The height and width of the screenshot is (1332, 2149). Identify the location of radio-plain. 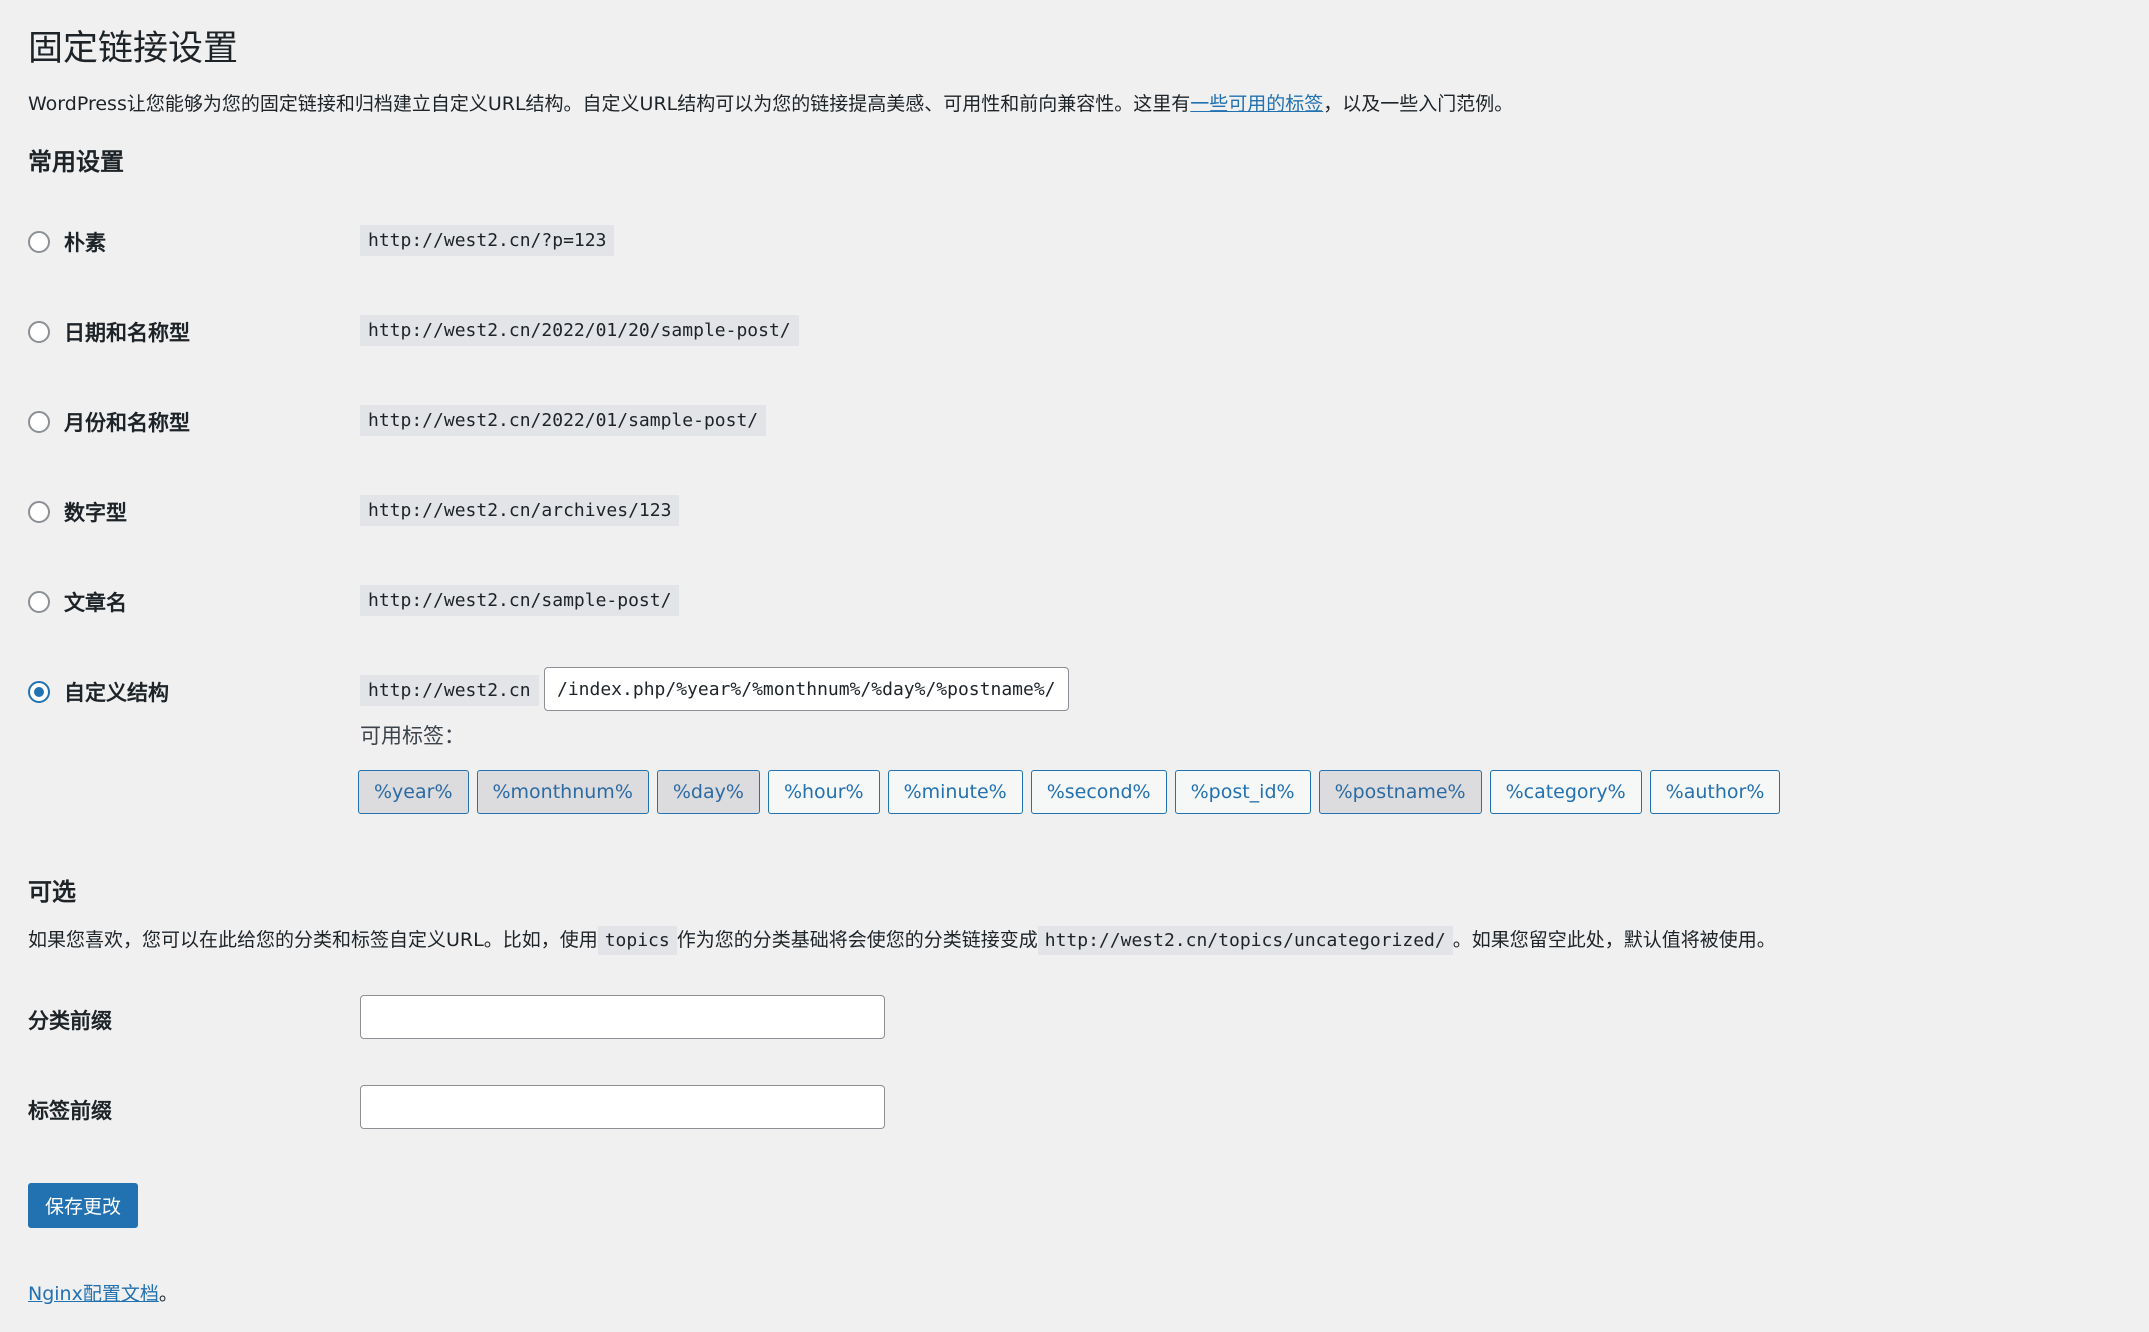
(39, 242).